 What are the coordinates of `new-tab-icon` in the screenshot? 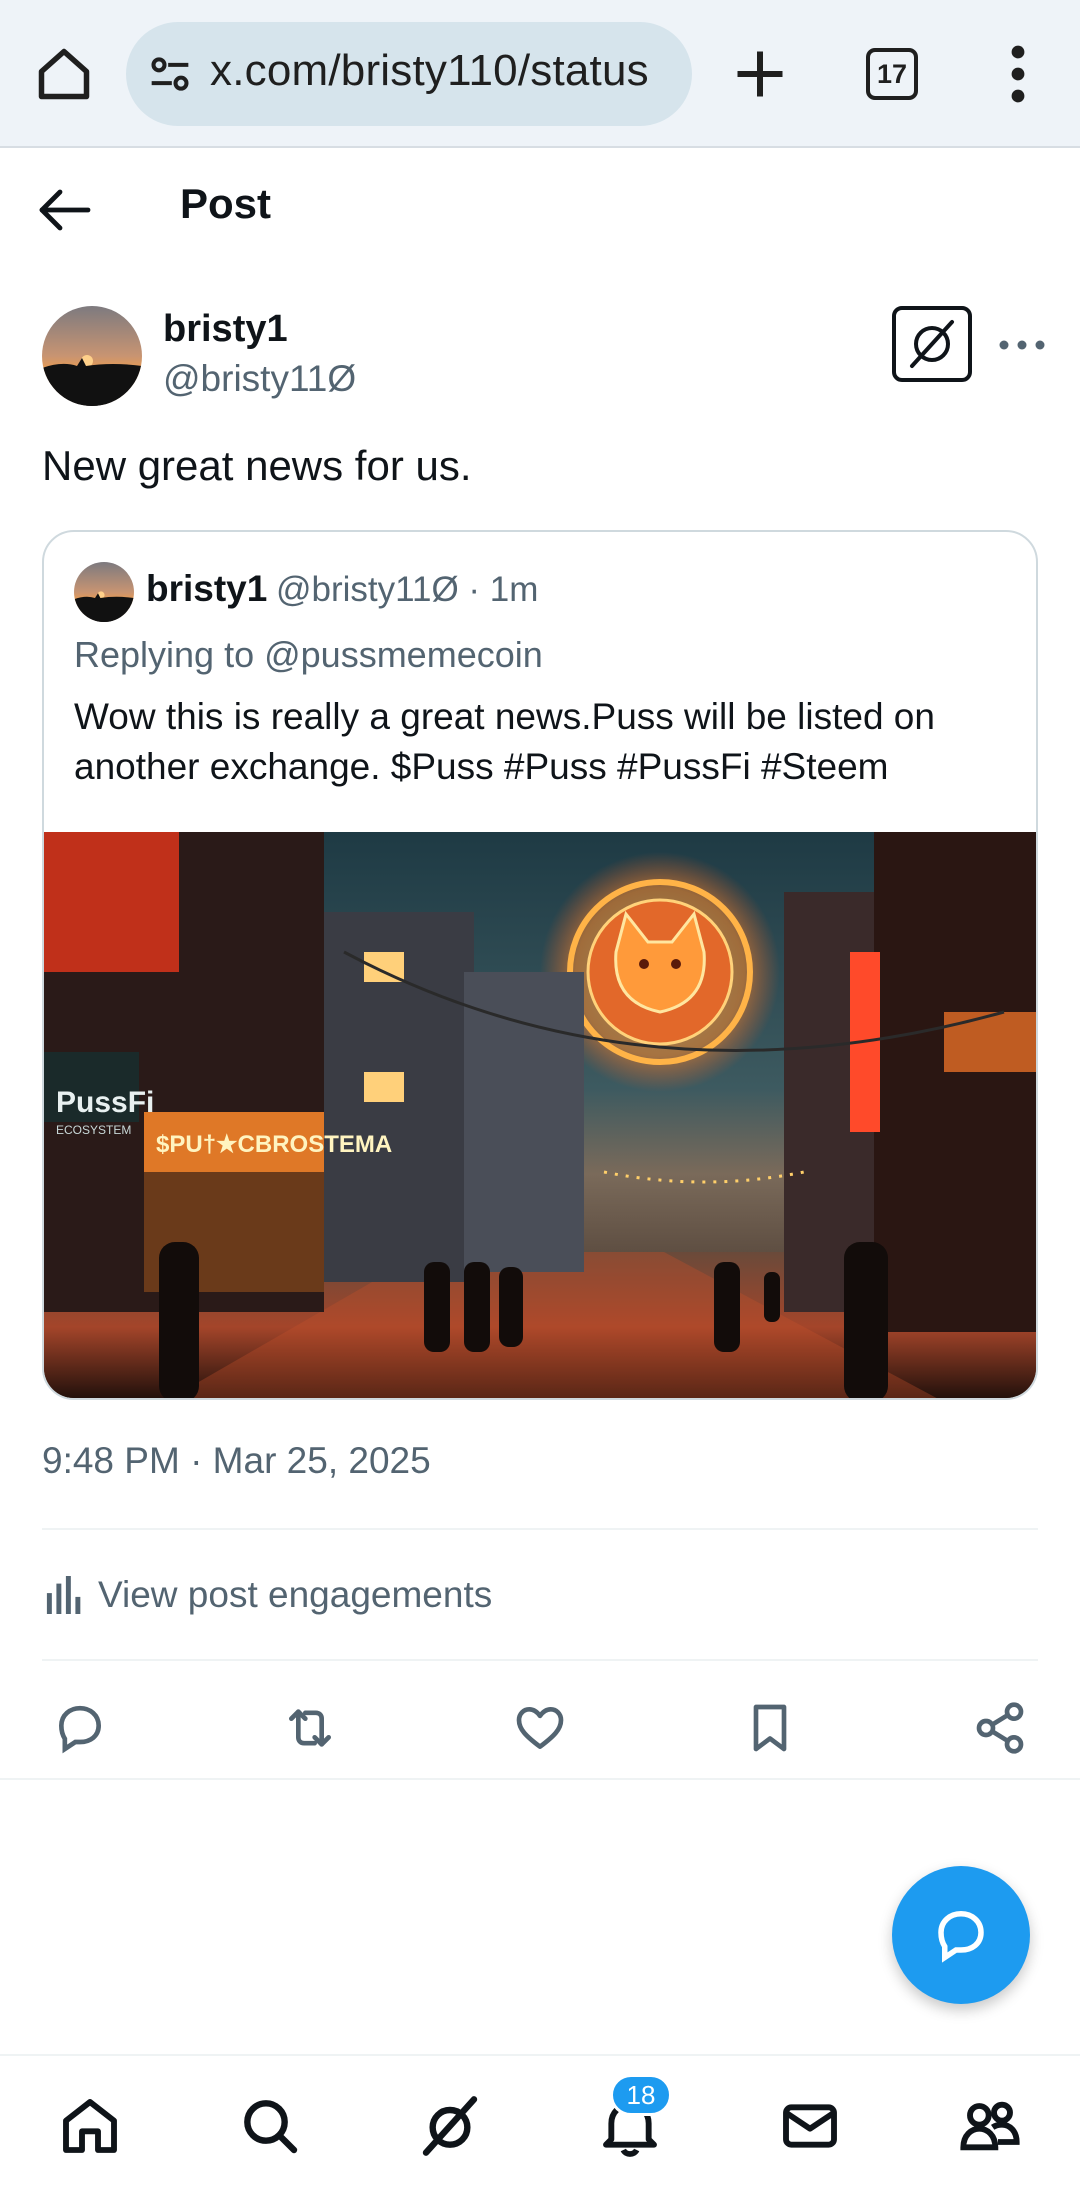 It's located at (760, 74).